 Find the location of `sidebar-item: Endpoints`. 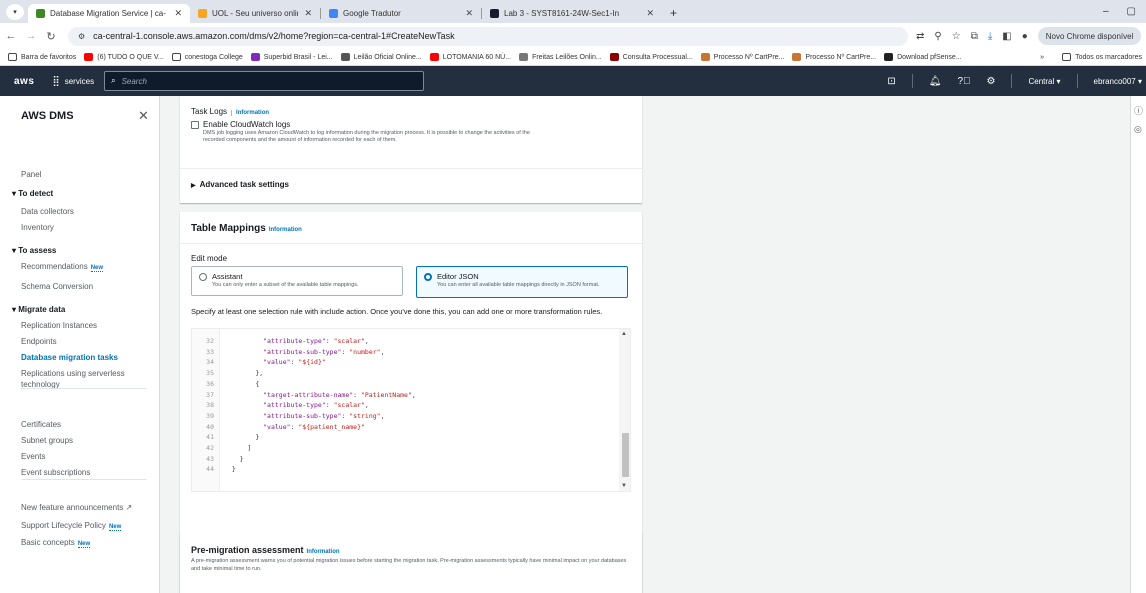

sidebar-item: Endpoints is located at coordinates (39, 341).